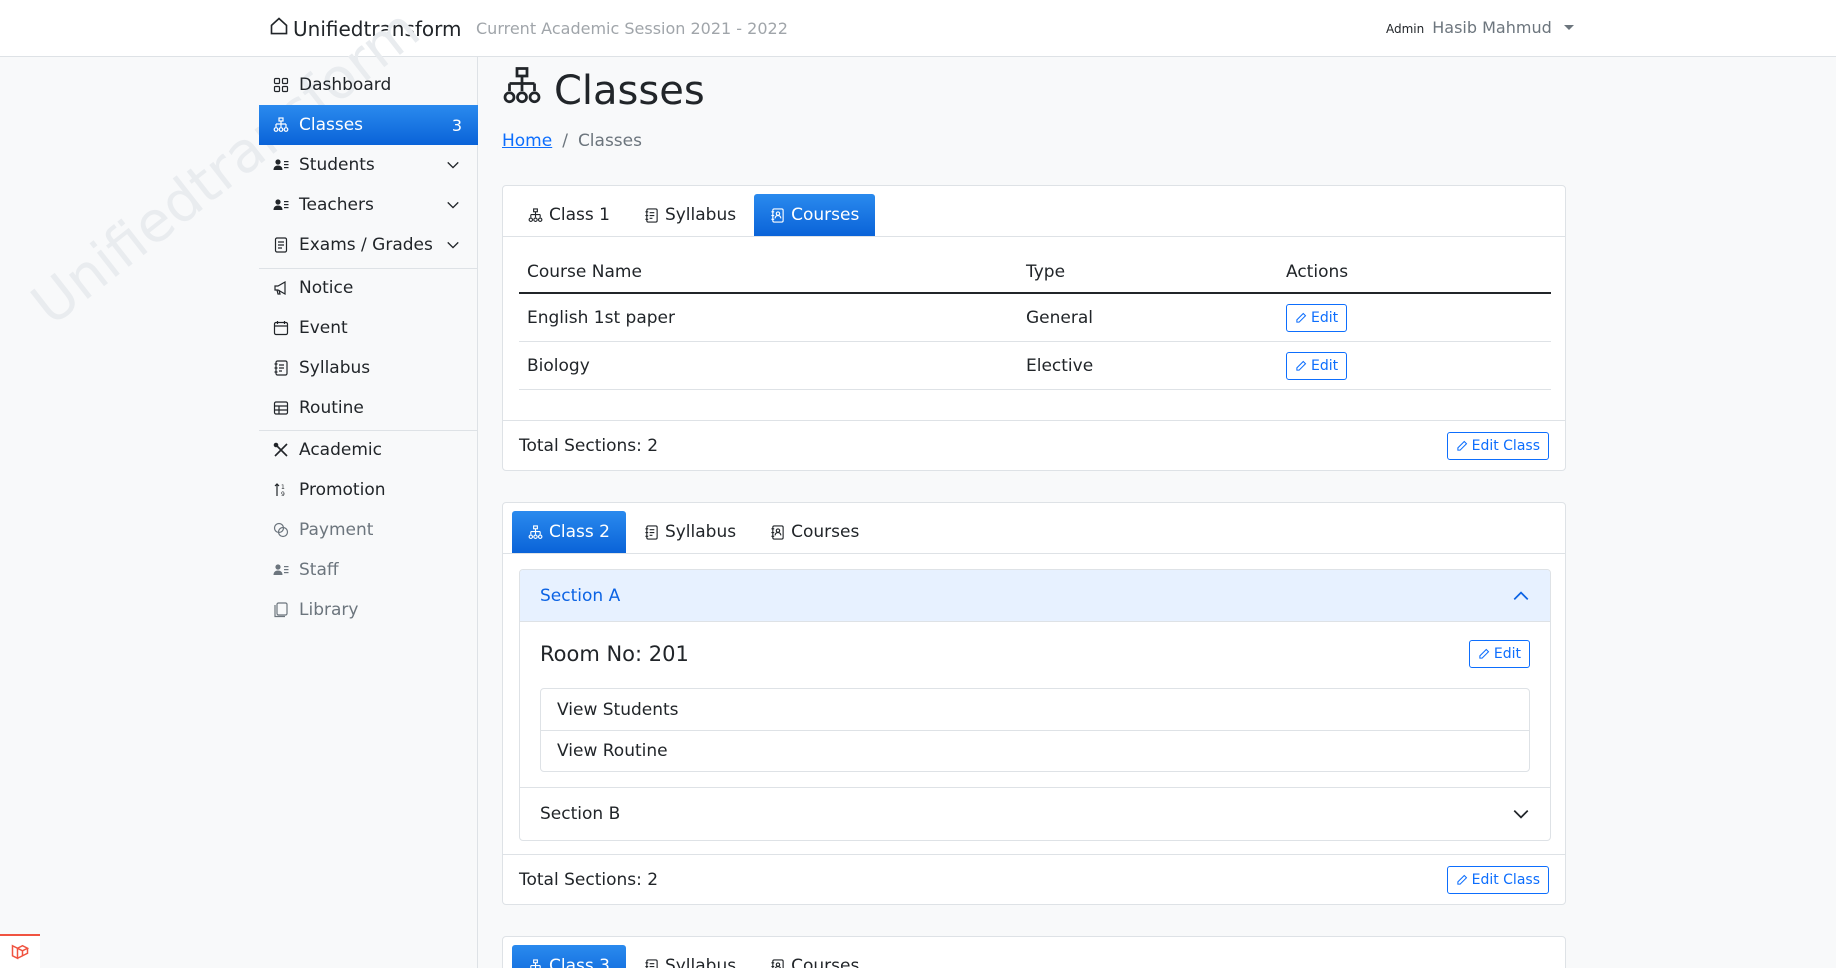  Describe the element at coordinates (368, 408) in the screenshot. I see `sidebar-item-routine: Routine` at that location.